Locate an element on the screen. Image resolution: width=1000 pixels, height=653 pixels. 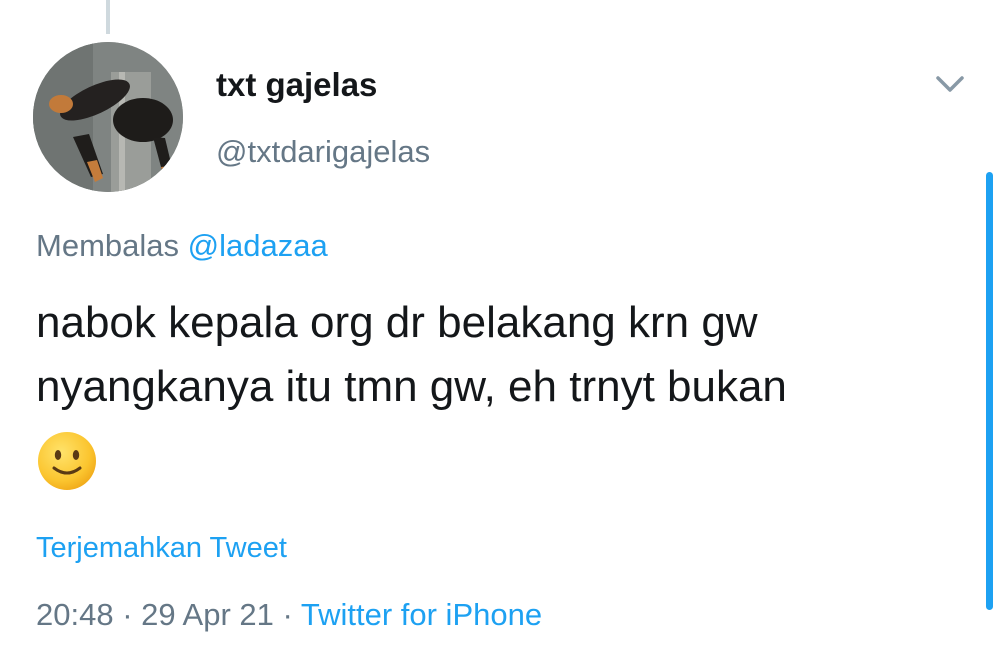
reply-context: Membalas @ladazaa is located at coordinates (182, 246).